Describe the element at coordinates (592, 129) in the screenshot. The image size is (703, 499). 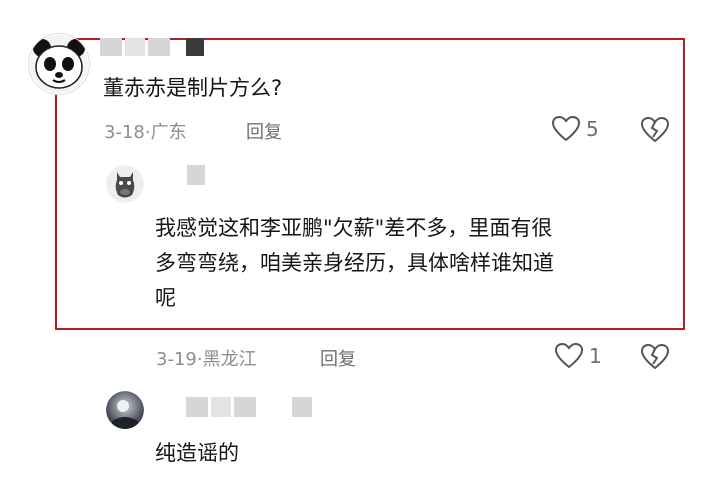
I see `like-count: 5` at that location.